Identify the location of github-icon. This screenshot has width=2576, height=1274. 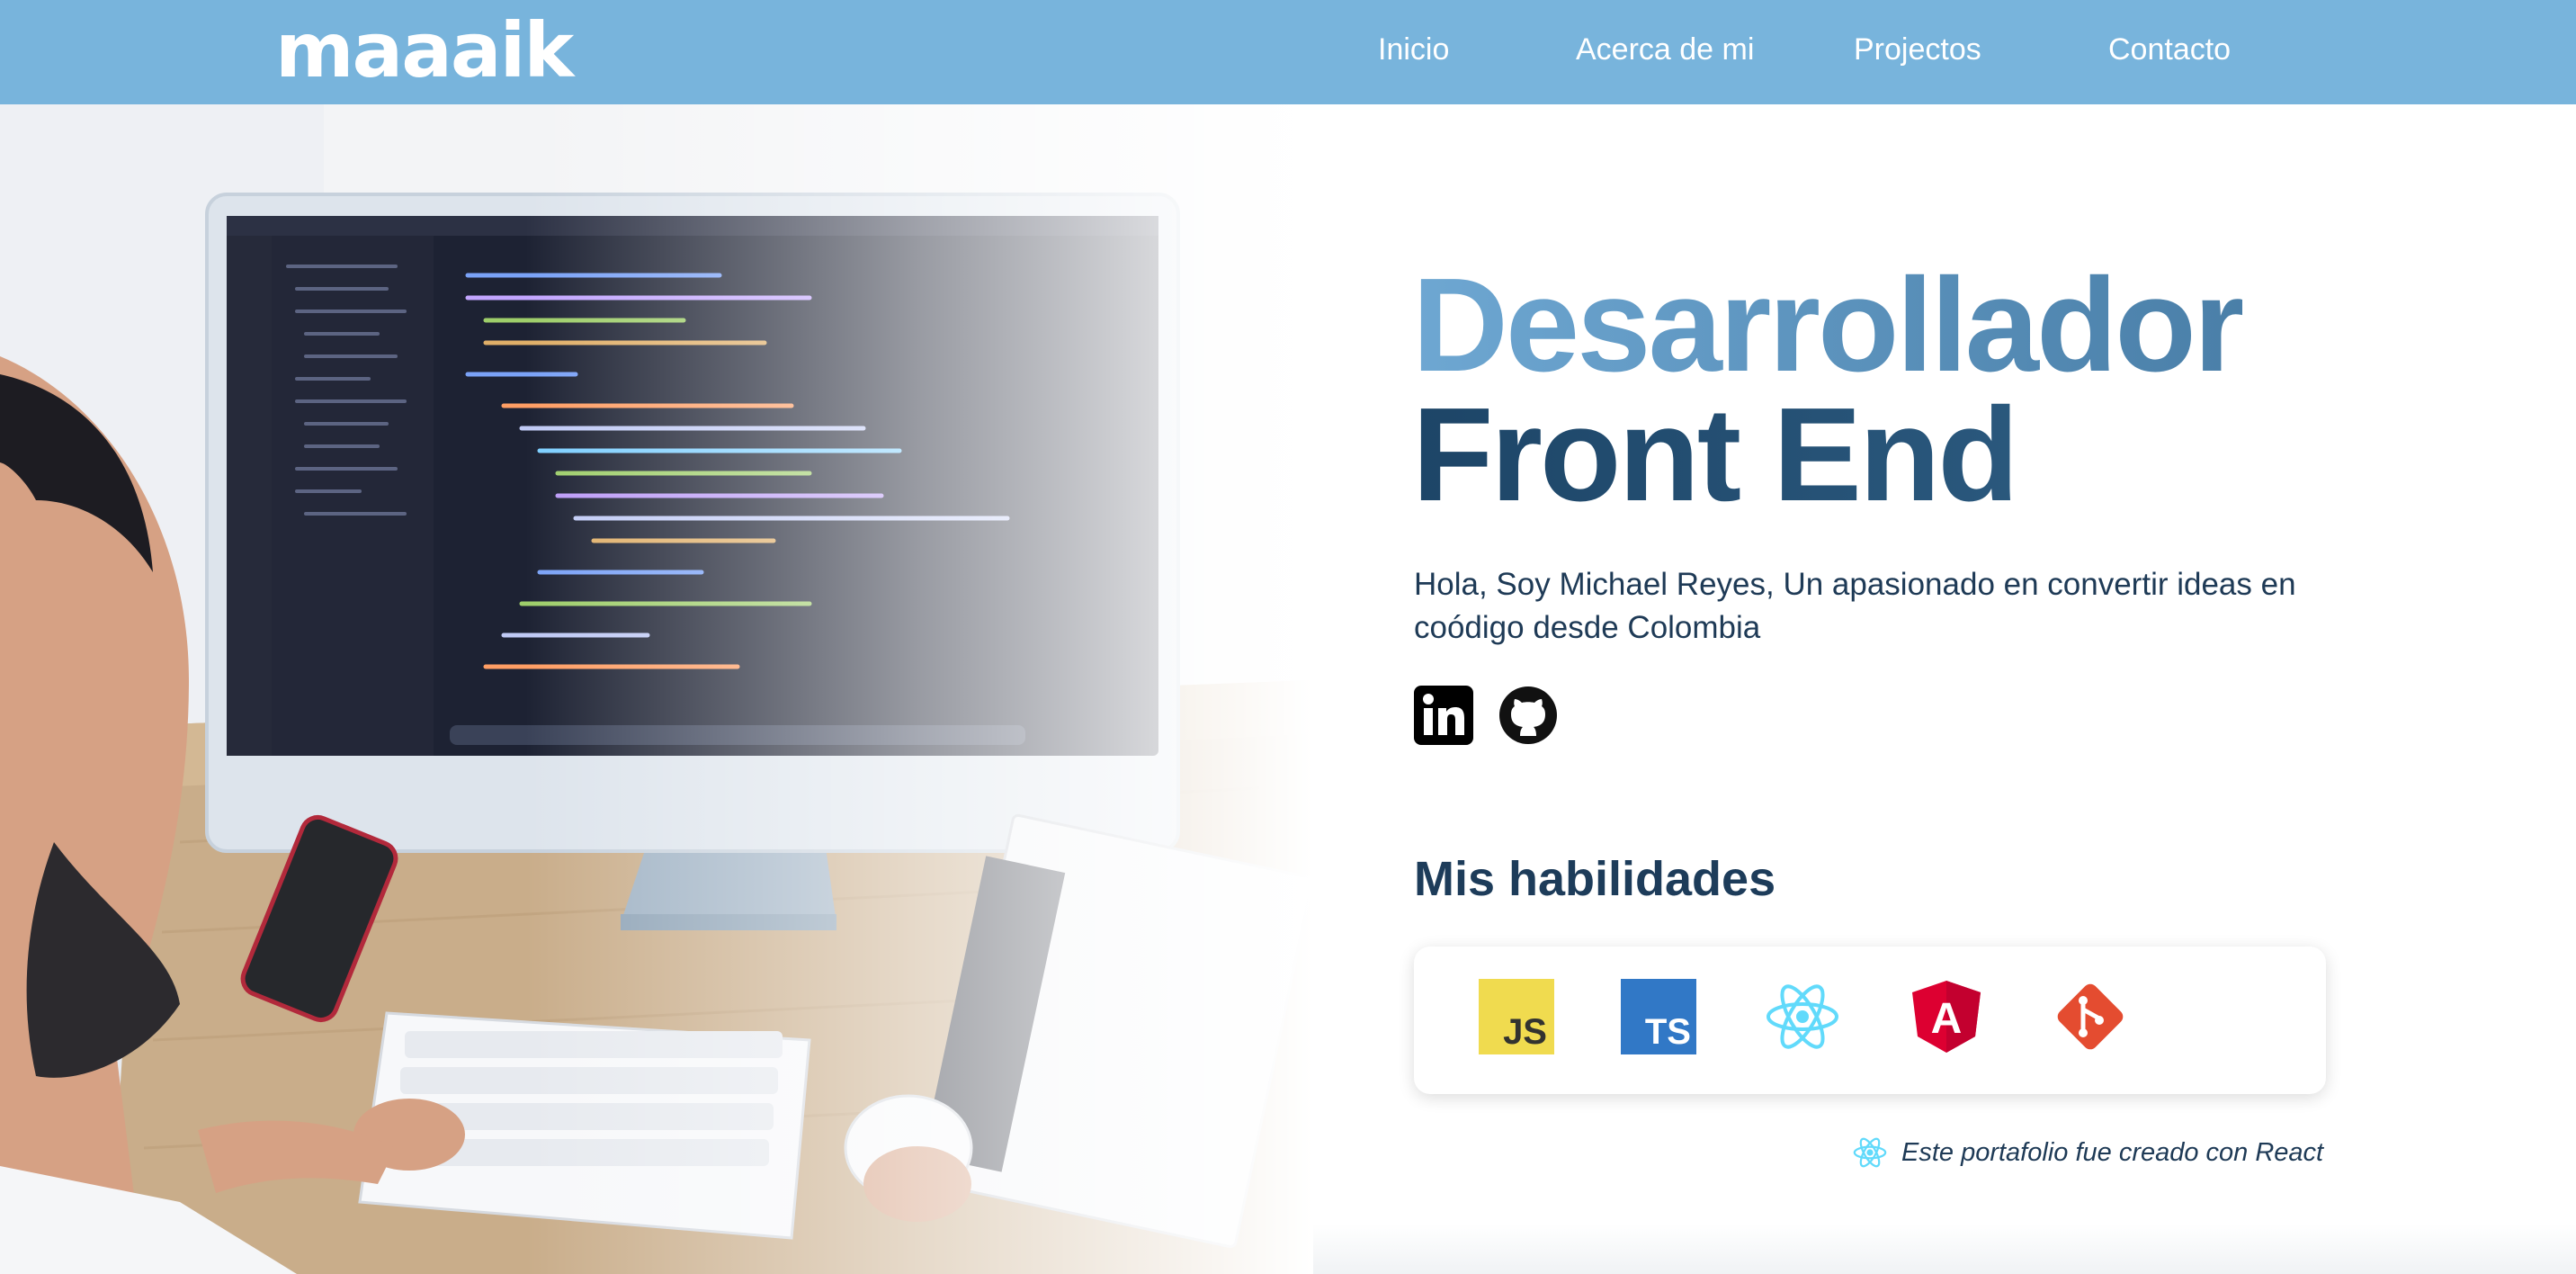
(1528, 715).